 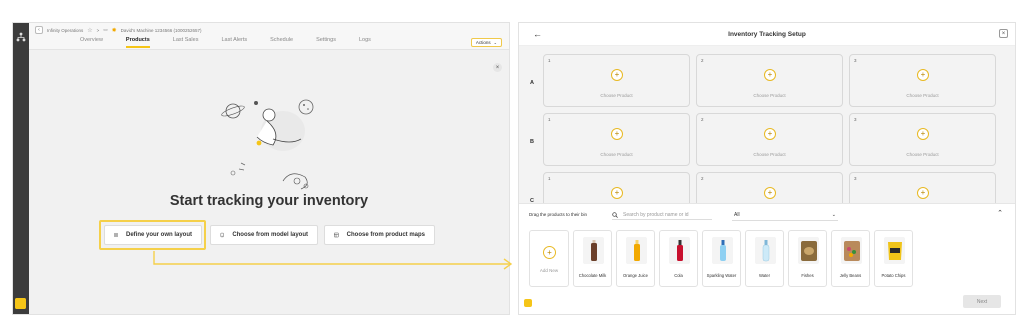 What do you see at coordinates (89, 30) in the screenshot?
I see `star-icon: ☆` at bounding box center [89, 30].